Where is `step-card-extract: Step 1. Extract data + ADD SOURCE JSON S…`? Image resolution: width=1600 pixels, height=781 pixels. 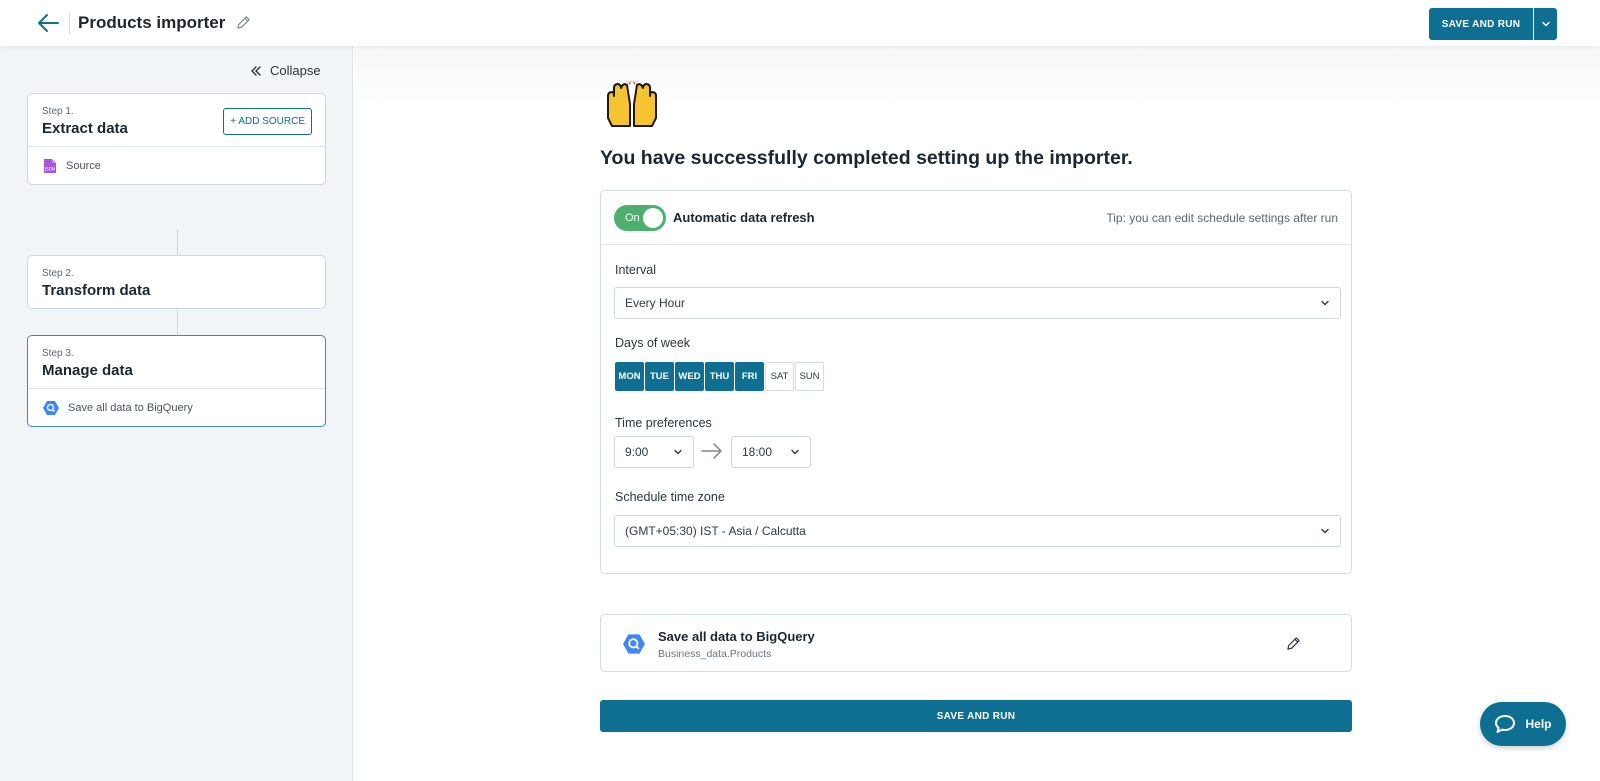 step-card-extract: Step 1. Extract data + ADD SOURCE JSON S… is located at coordinates (176, 139).